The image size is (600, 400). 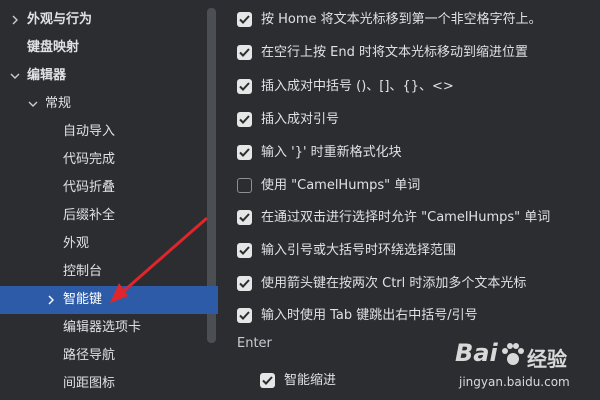 What do you see at coordinates (89, 159) in the screenshot?
I see `tree-item-label: 代码完成` at bounding box center [89, 159].